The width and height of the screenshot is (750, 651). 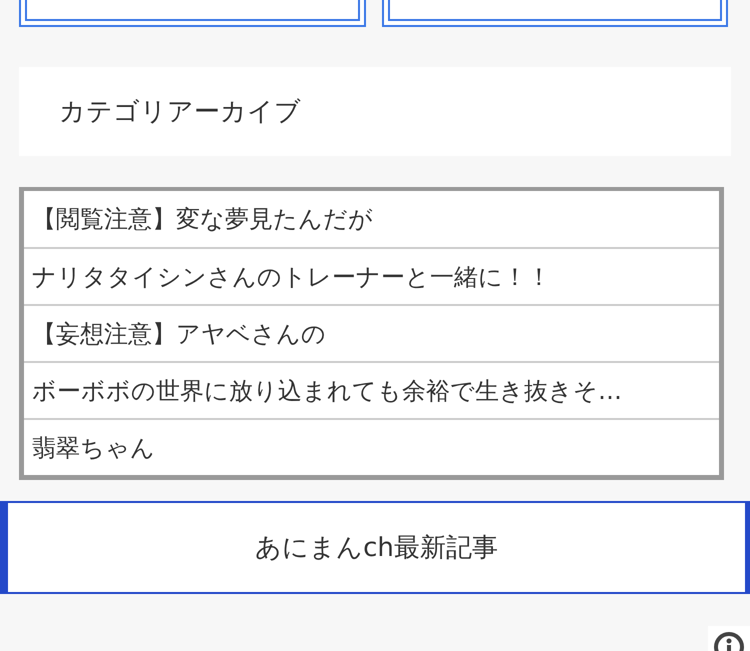 I want to click on section-heading: あにまんch最新記事, so click(x=375, y=547).